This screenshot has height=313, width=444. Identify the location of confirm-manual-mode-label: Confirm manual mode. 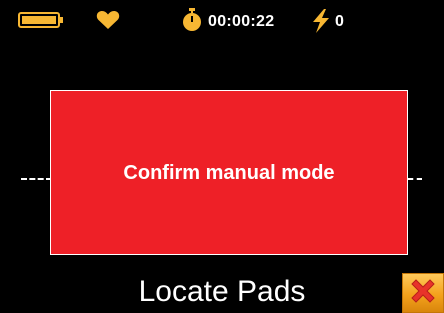
(229, 172).